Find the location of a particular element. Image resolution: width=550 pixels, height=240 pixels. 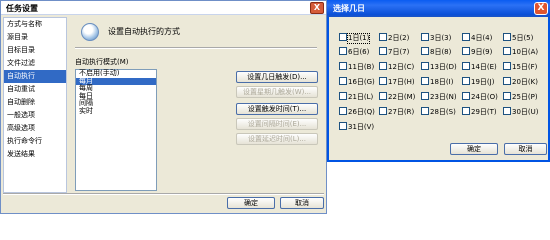

day-checkbox: 17日(H) is located at coordinates (397, 82).